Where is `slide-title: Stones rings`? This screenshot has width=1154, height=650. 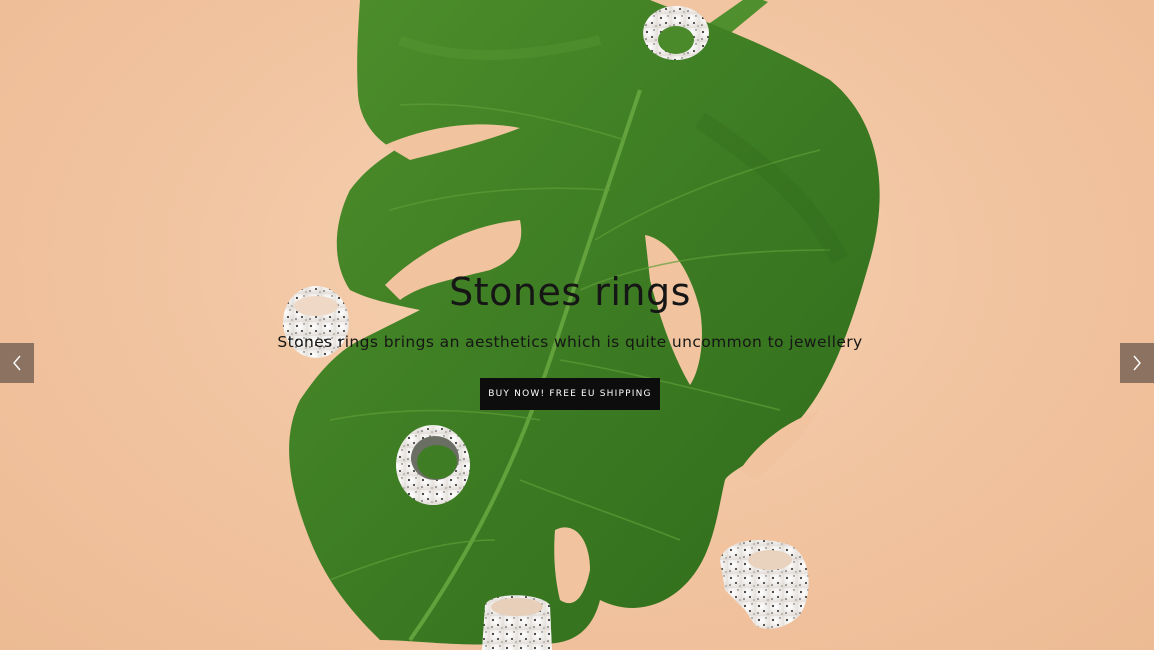 slide-title: Stones rings is located at coordinates (570, 292).